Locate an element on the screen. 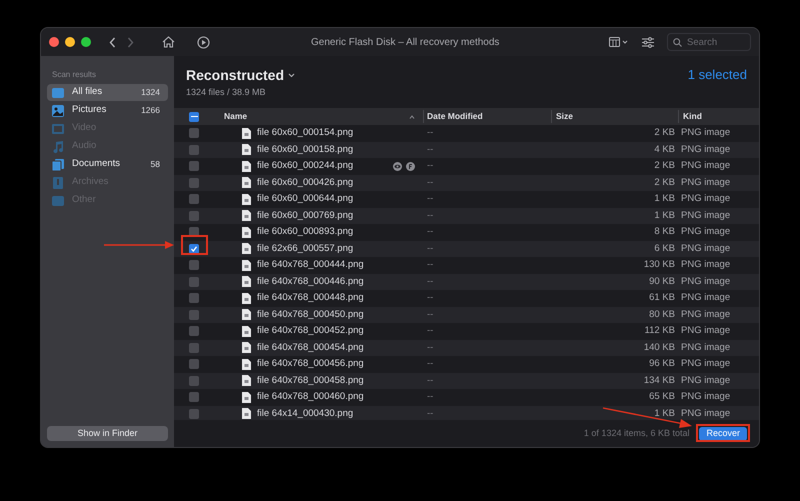  file-row: file 640x768_000450.png -- 80 KB PNG image is located at coordinates (466, 314).